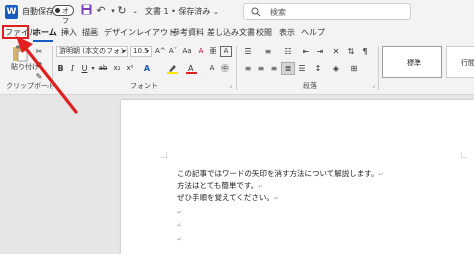 Image resolution: width=474 pixels, height=254 pixels. I want to click on undo-icon: ↶, so click(101, 11).